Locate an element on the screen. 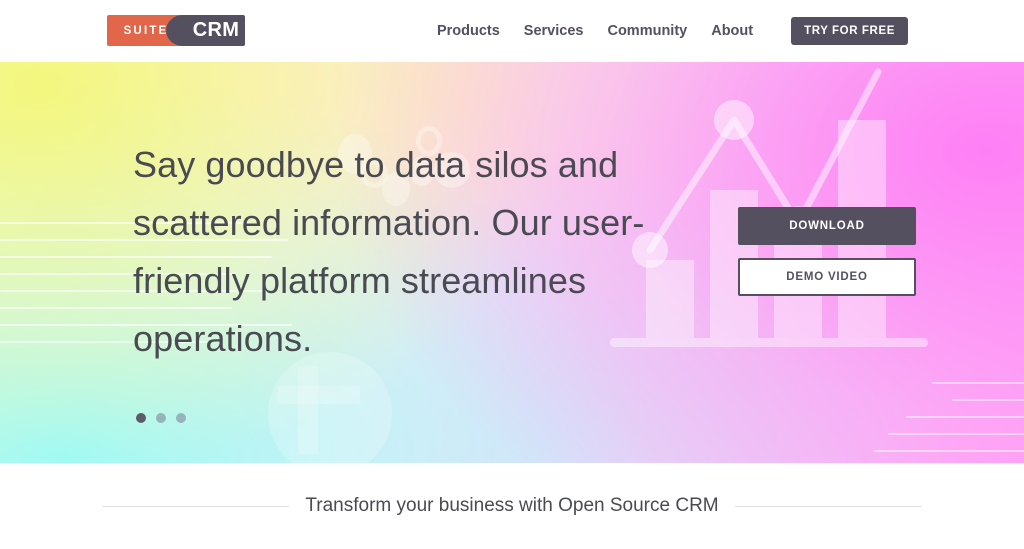  suitecrm-logo: SUITE CRM is located at coordinates (176, 30).